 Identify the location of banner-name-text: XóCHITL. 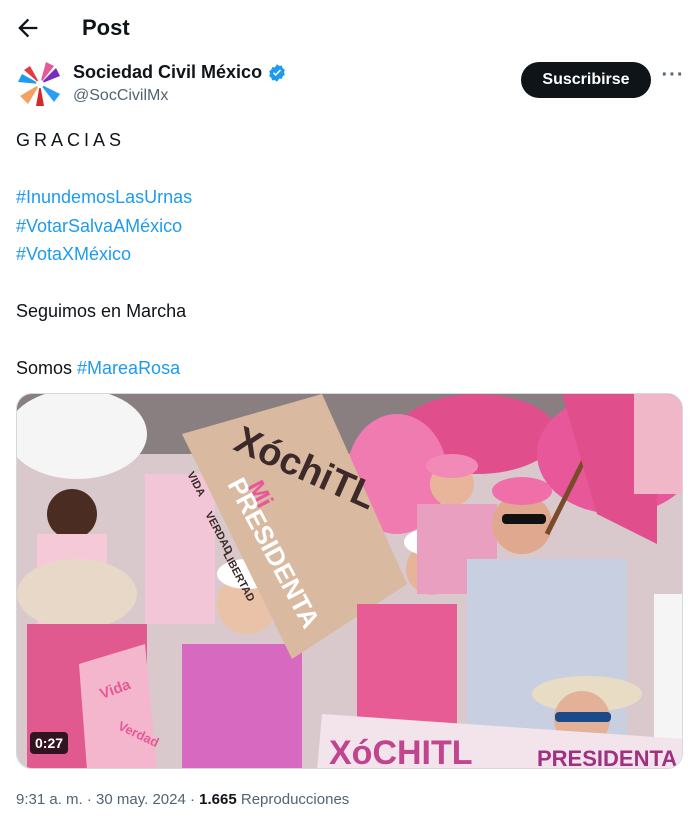
(401, 751).